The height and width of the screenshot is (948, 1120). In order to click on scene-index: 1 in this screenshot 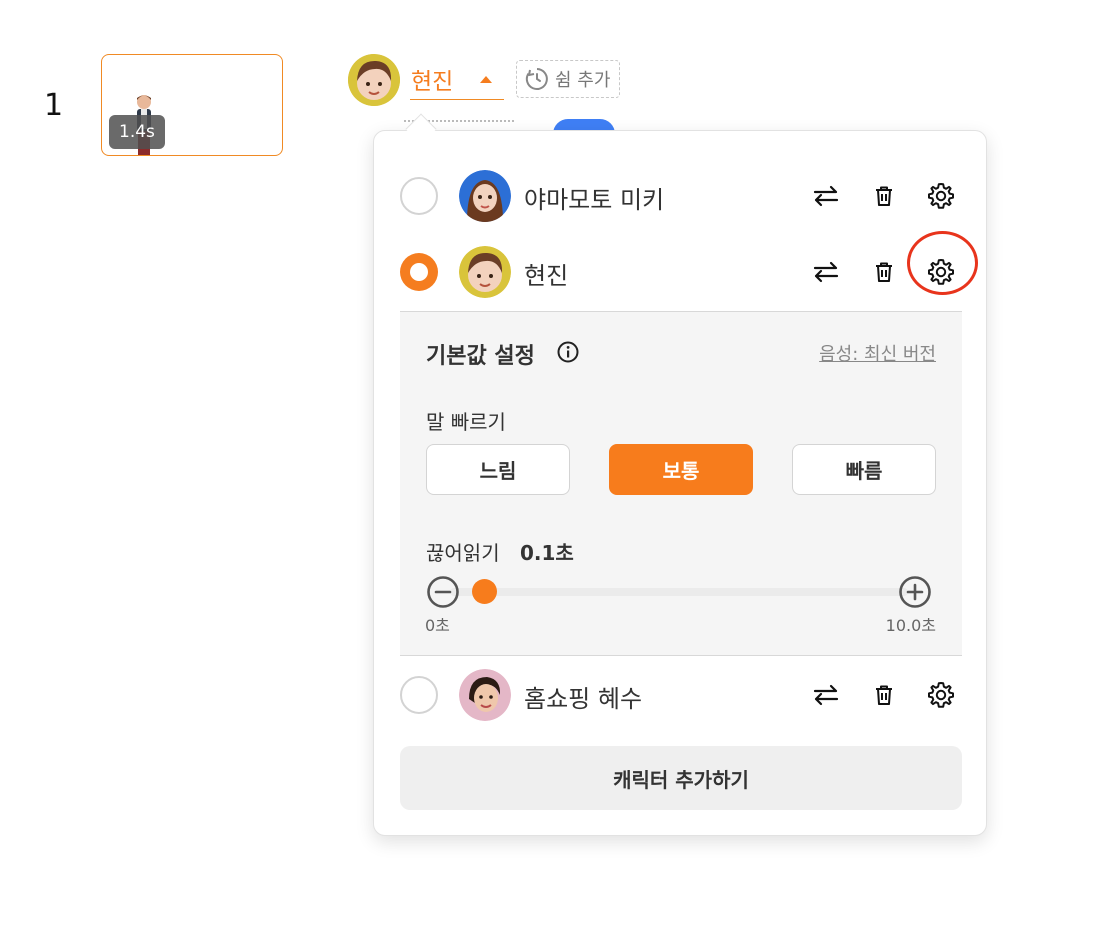, I will do `click(54, 105)`.